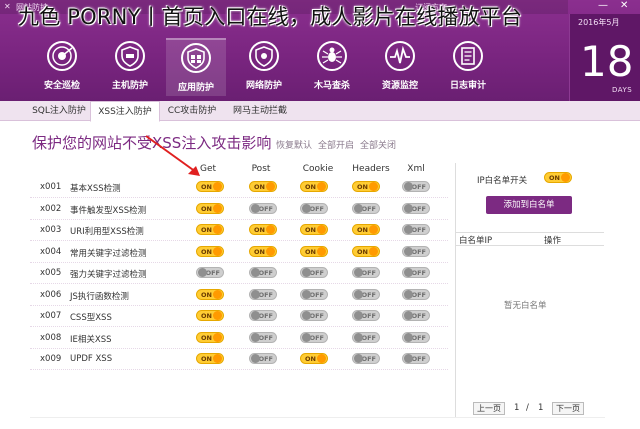  I want to click on minimize-icon: —, so click(603, 5).